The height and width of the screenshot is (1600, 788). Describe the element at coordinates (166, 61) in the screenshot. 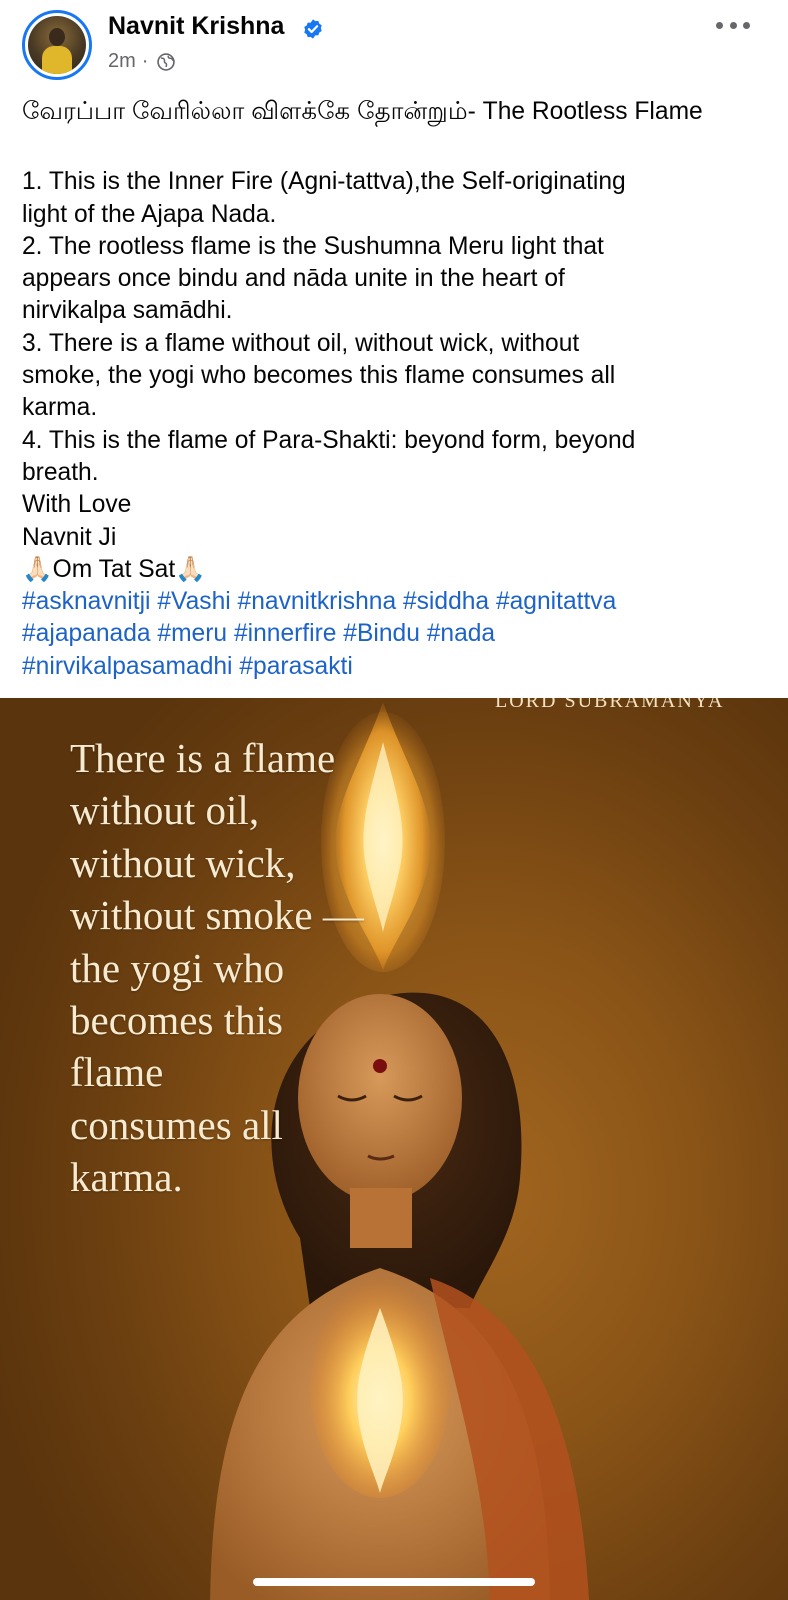

I see `globe-icon` at that location.